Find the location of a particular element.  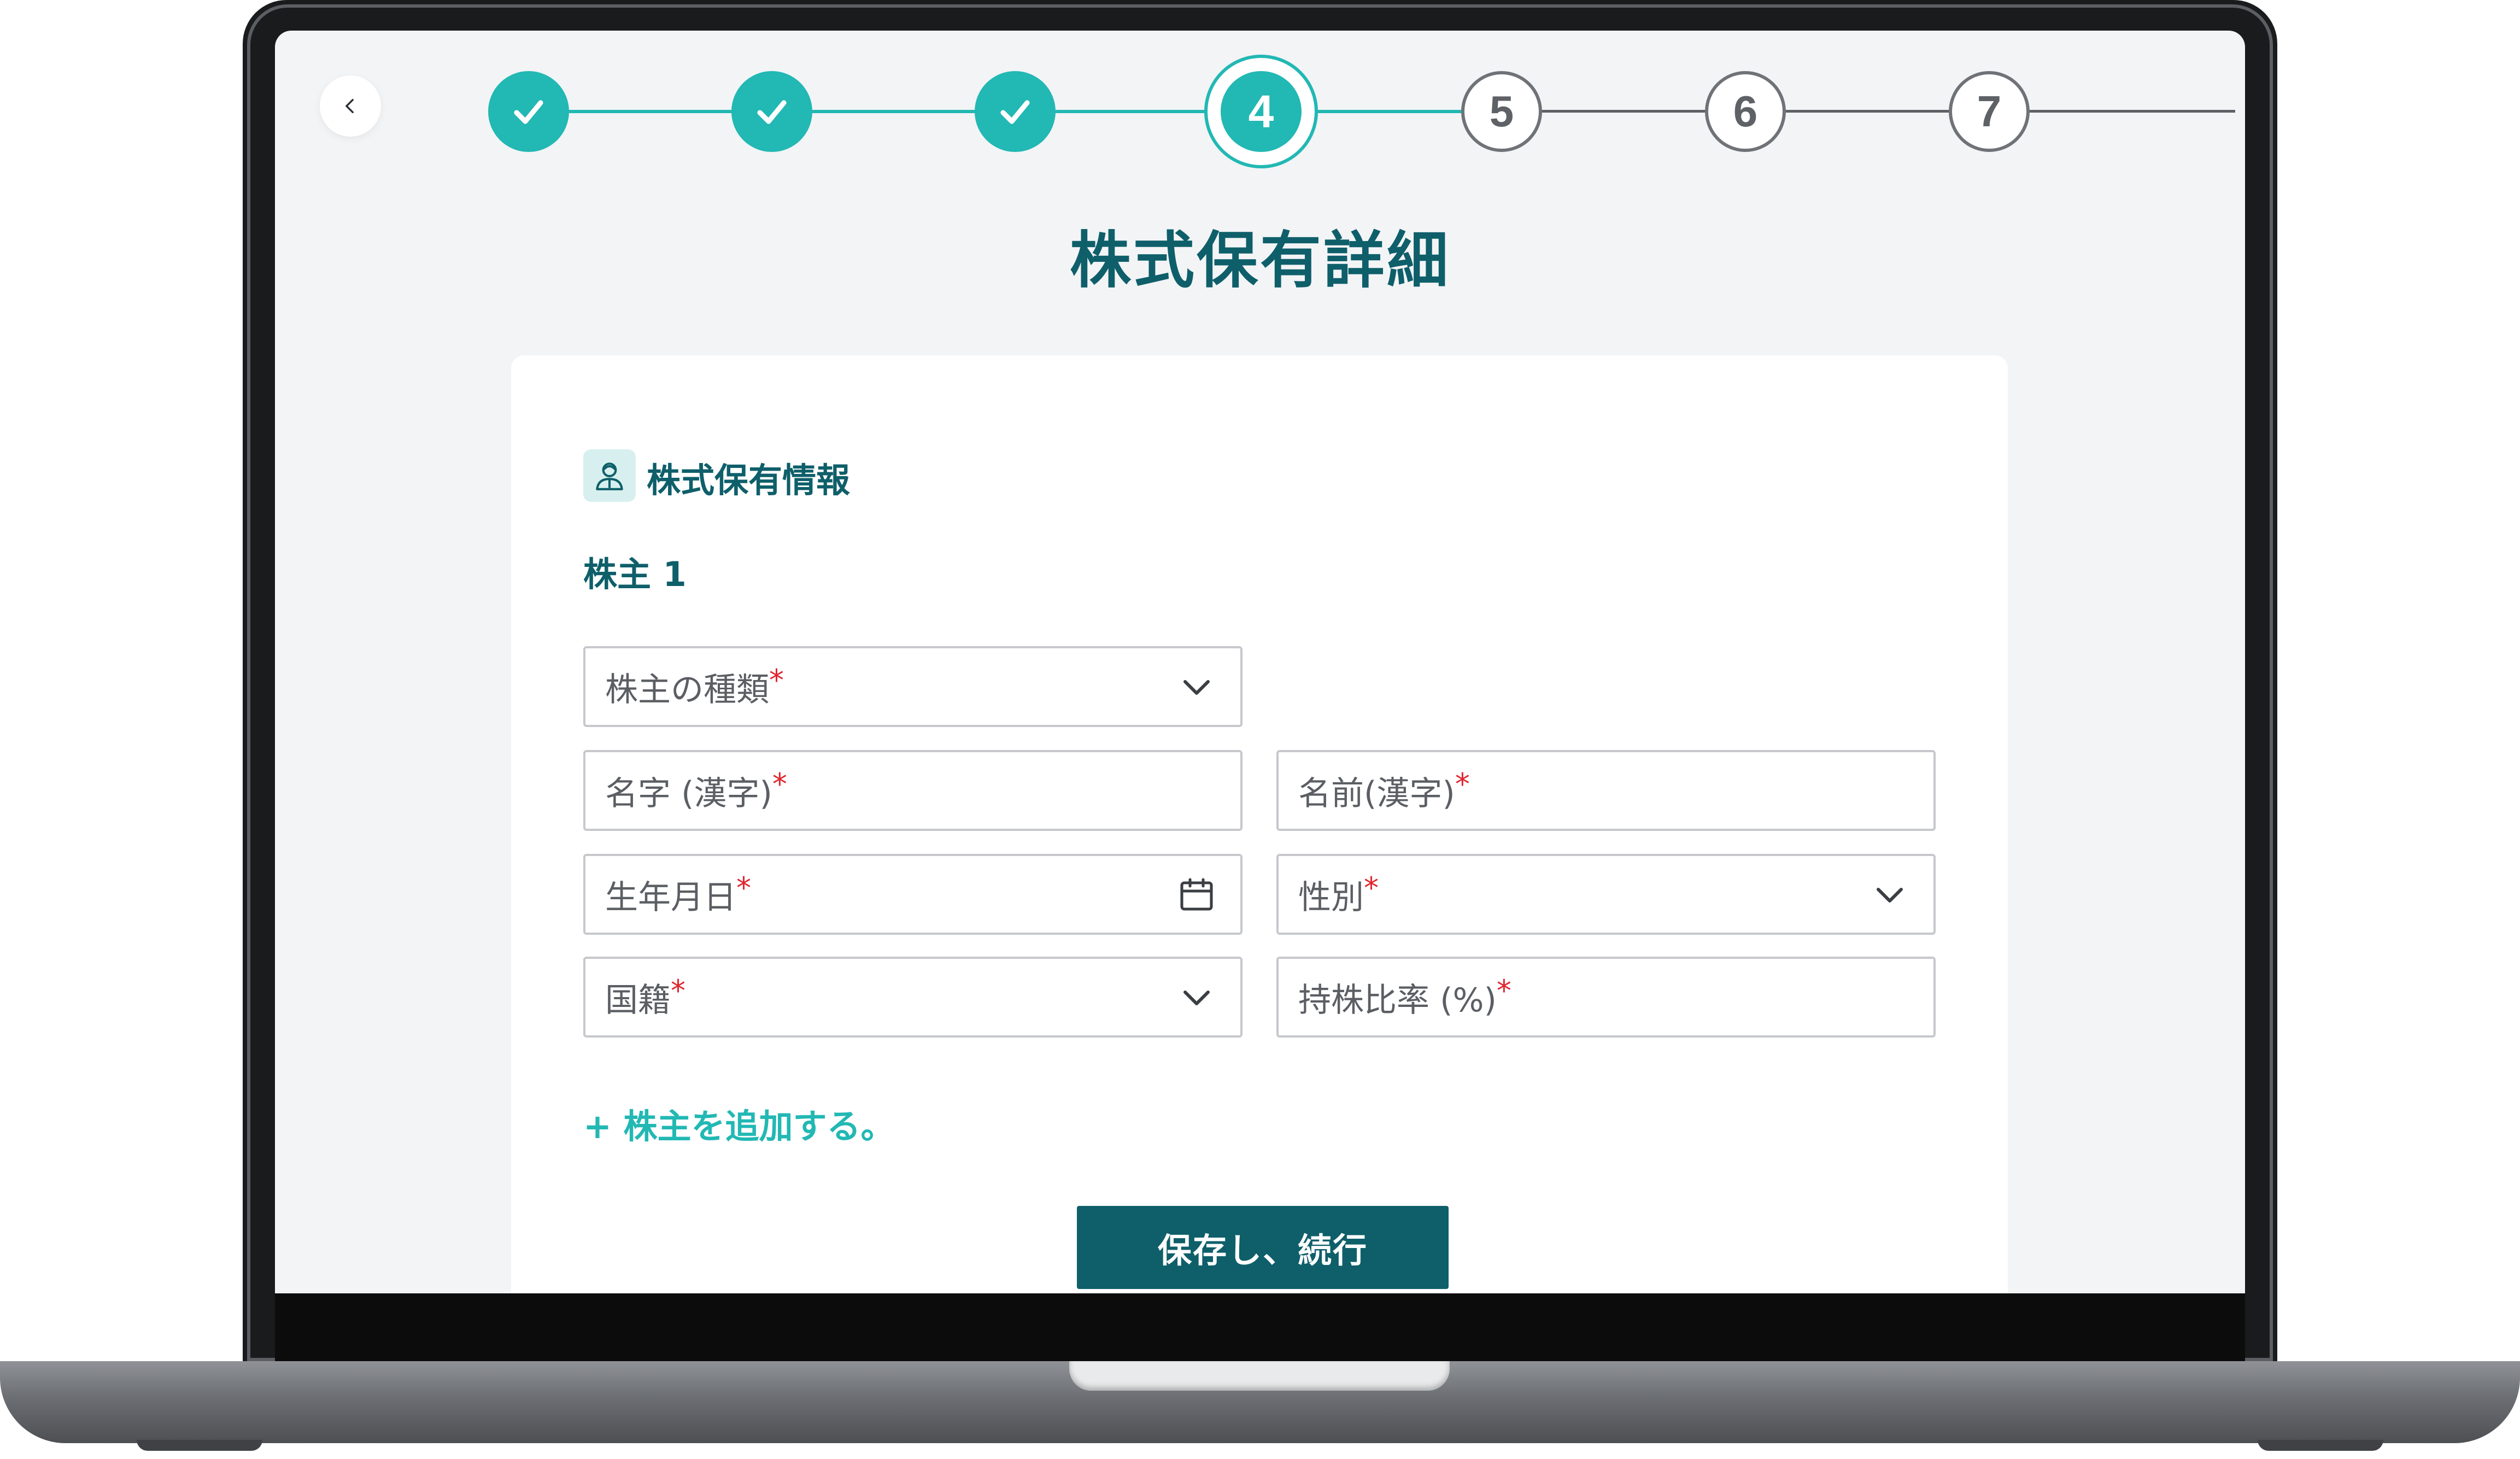

first-name-kanji-input: 名前(漢字)* is located at coordinates (1606, 790).